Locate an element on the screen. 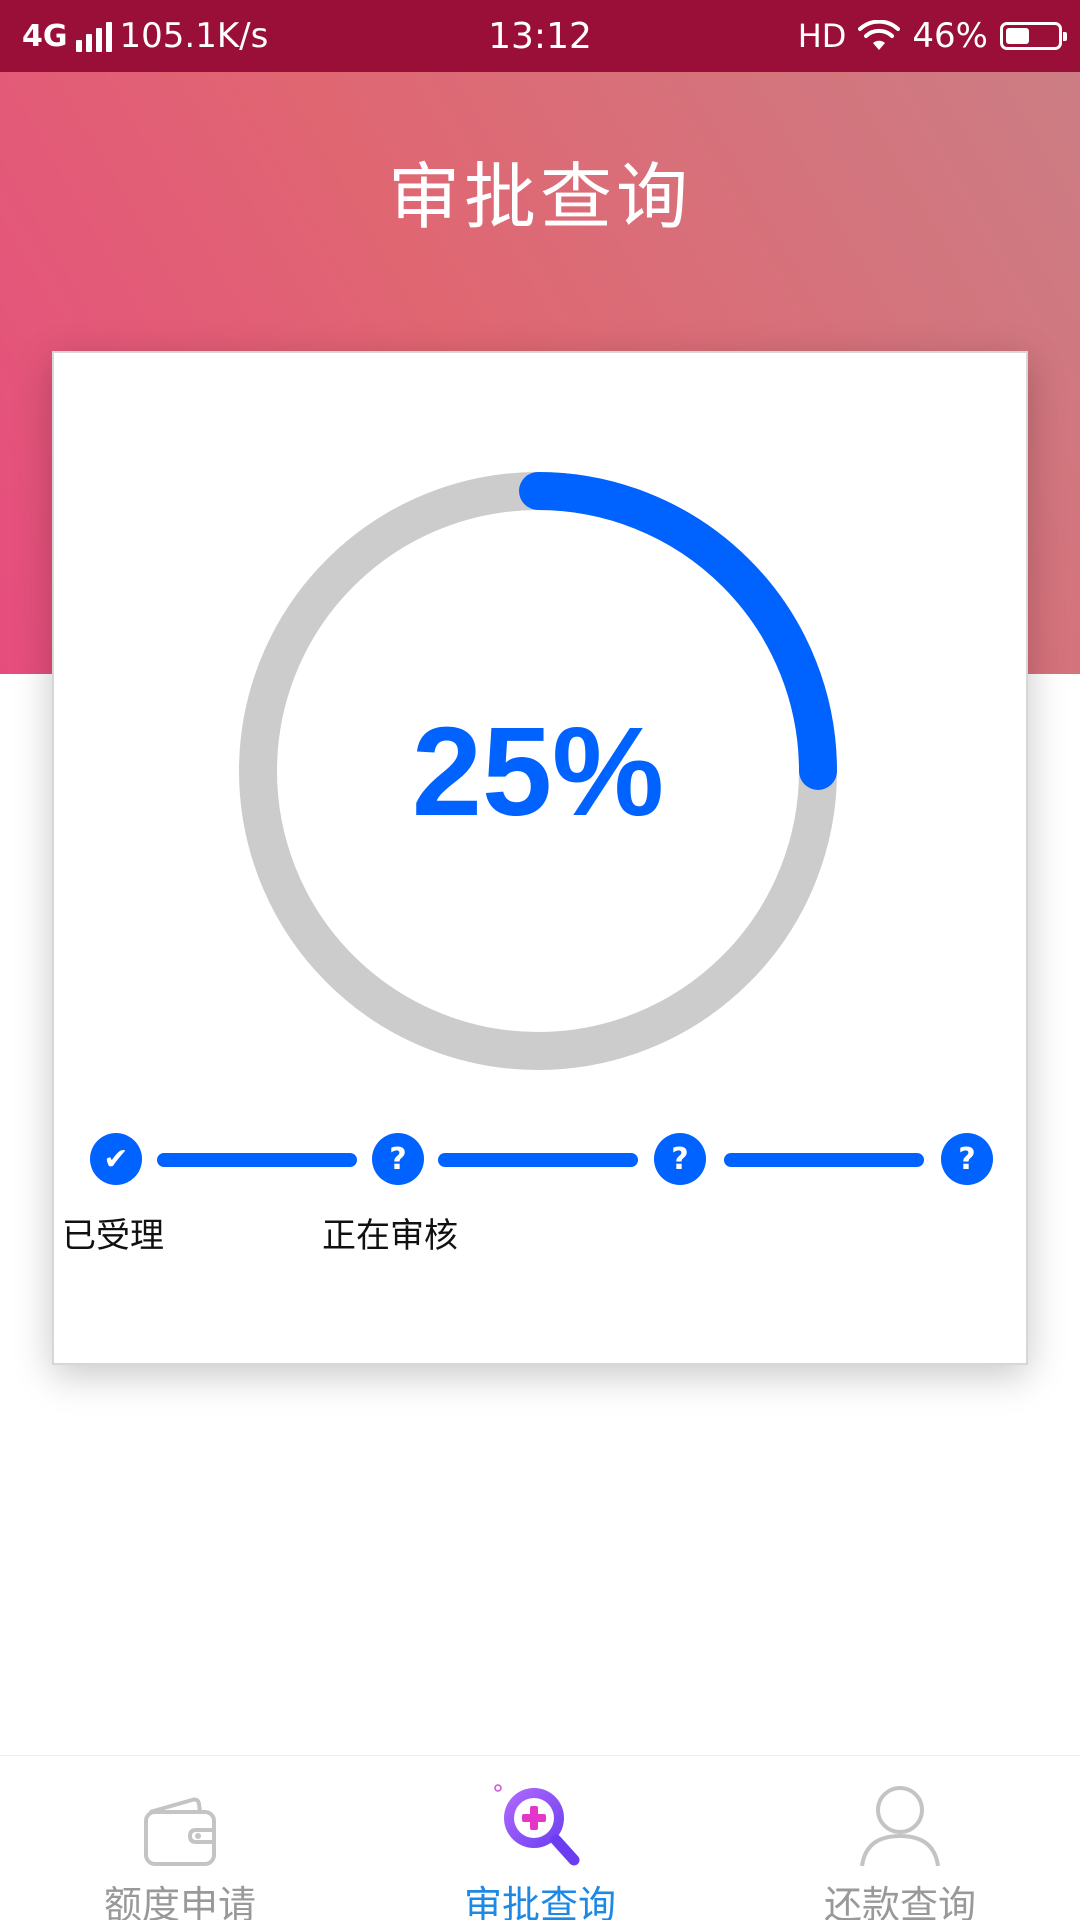  progress-percentage: 25% is located at coordinates (538, 771).